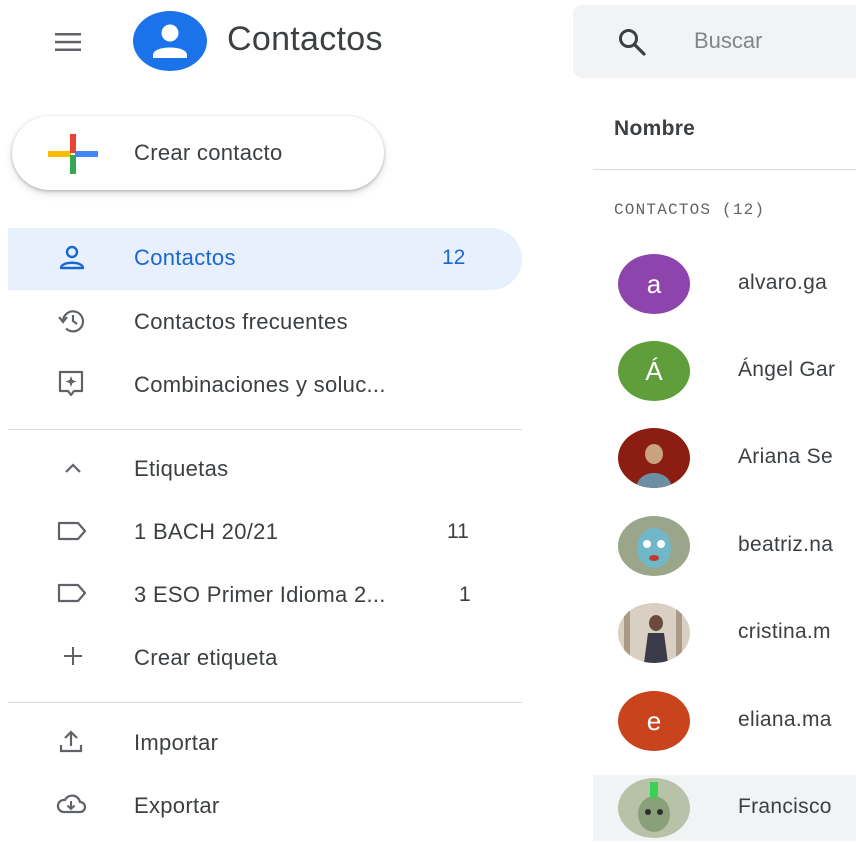 The image size is (856, 843). I want to click on avatar: Á, so click(654, 371).